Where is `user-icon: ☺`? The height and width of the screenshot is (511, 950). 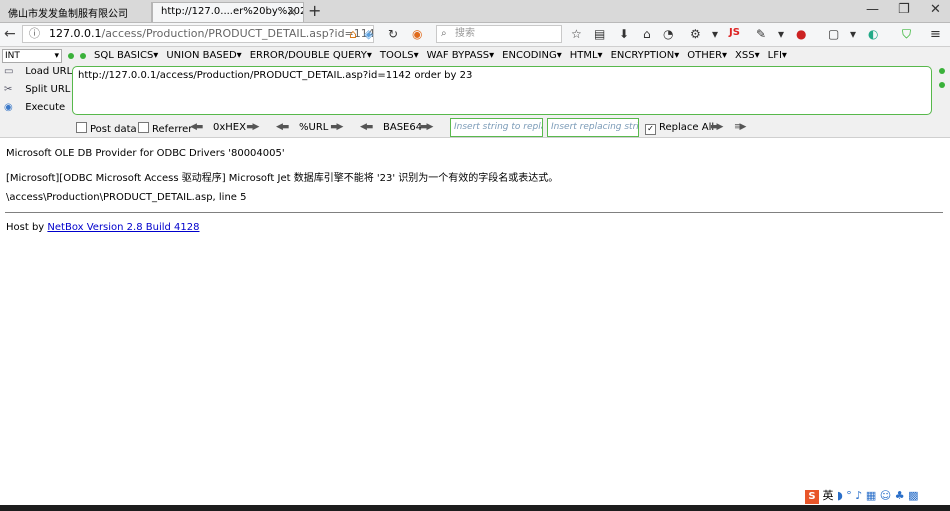
user-icon: ☺ is located at coordinates (885, 495).